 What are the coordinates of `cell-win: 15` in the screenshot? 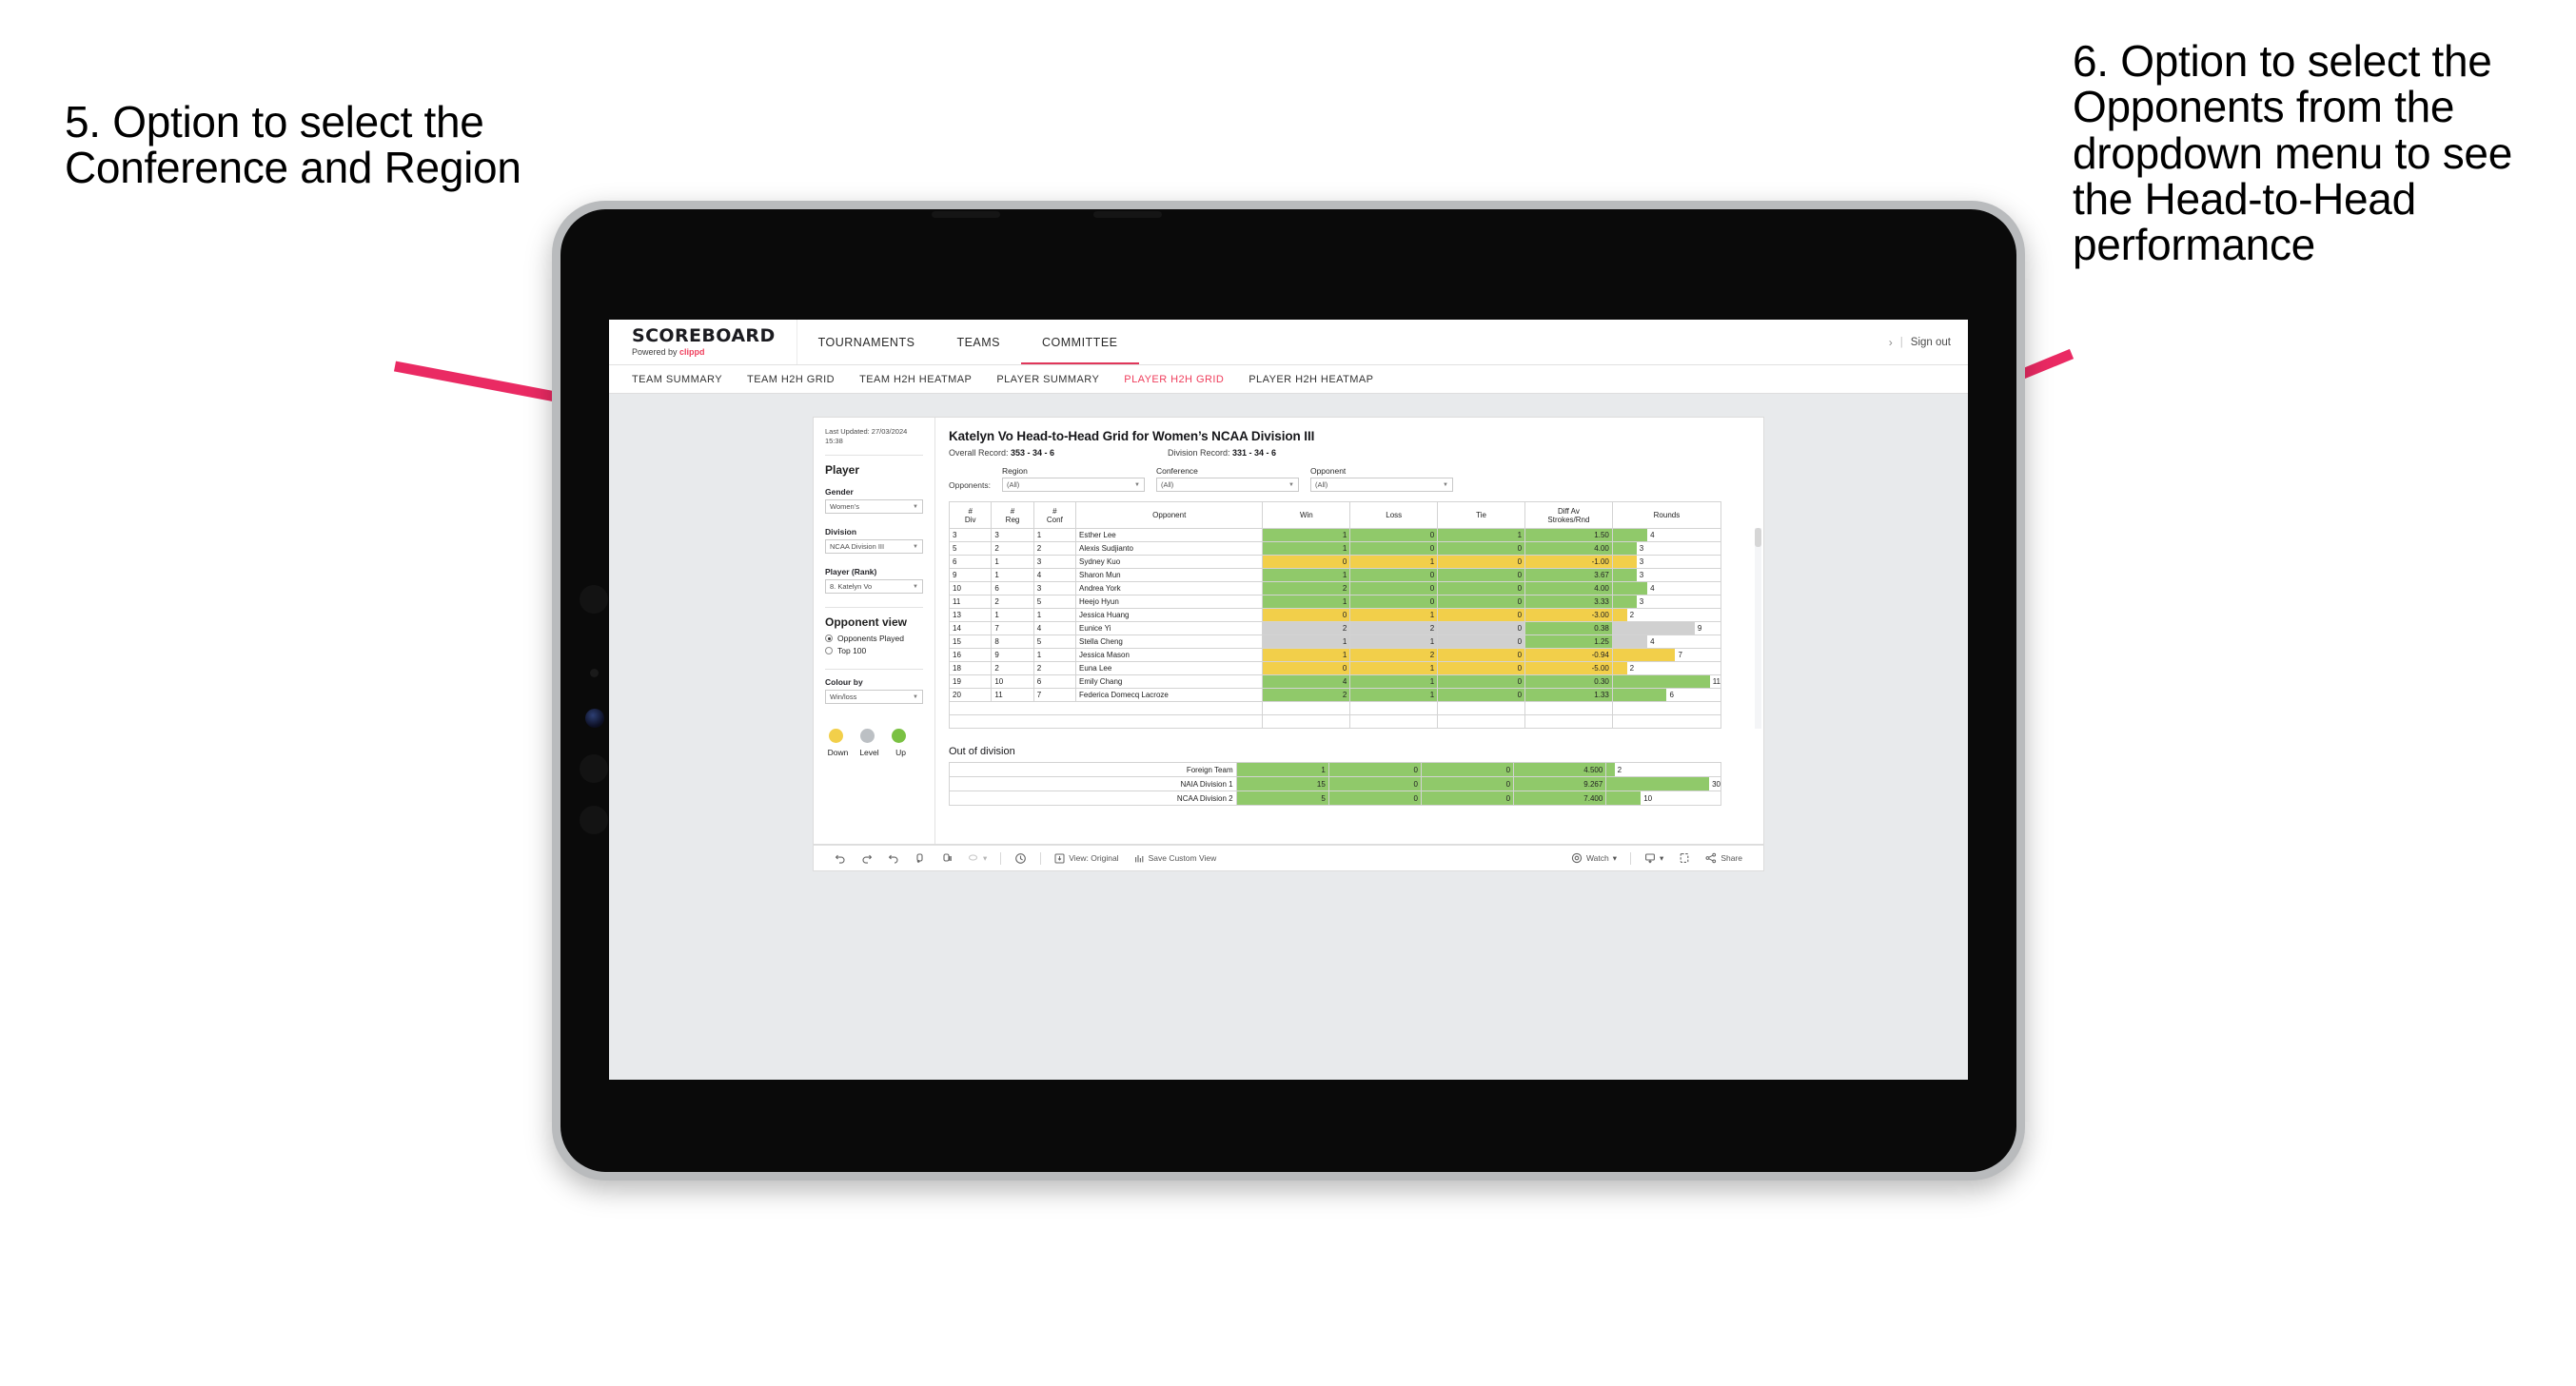 It's located at (1282, 783).